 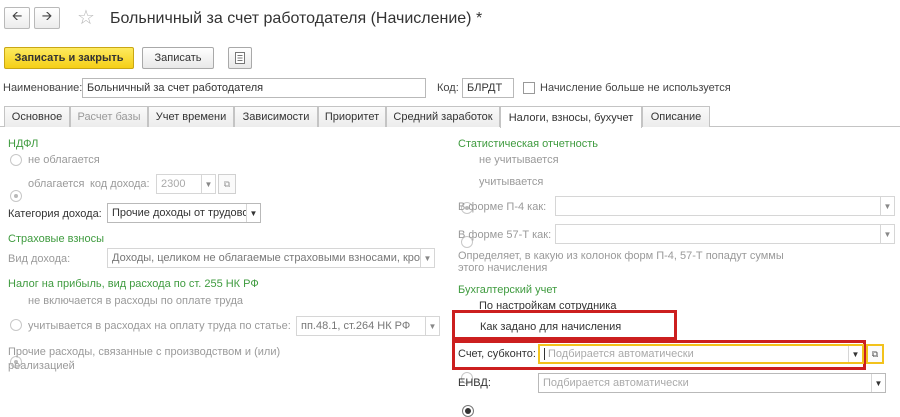 What do you see at coordinates (43, 88) in the screenshot?
I see `name-label: Наименование:` at bounding box center [43, 88].